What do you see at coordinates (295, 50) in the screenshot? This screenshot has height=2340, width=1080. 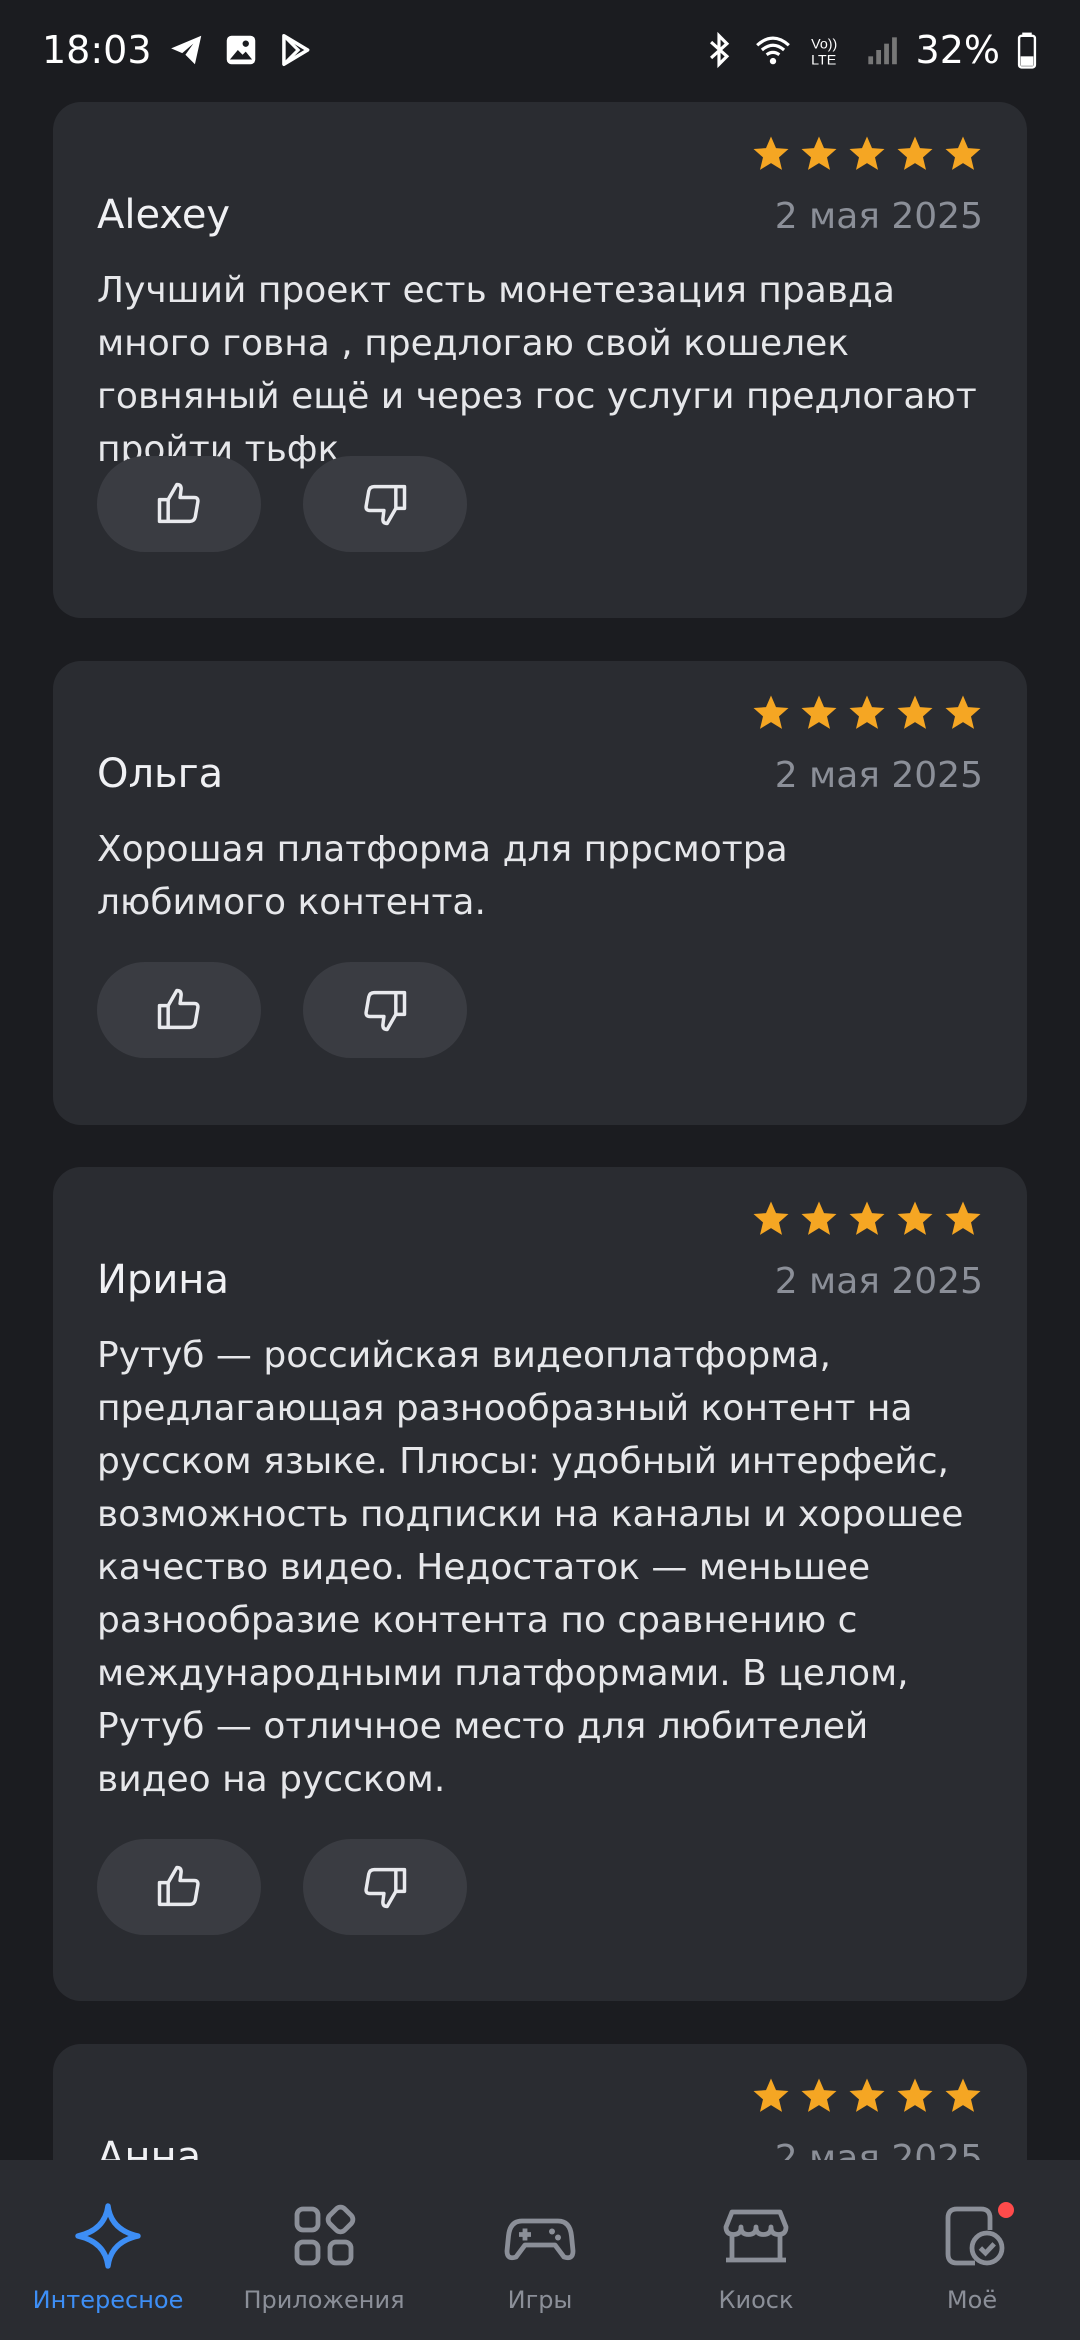 I see `play-store-icon` at bounding box center [295, 50].